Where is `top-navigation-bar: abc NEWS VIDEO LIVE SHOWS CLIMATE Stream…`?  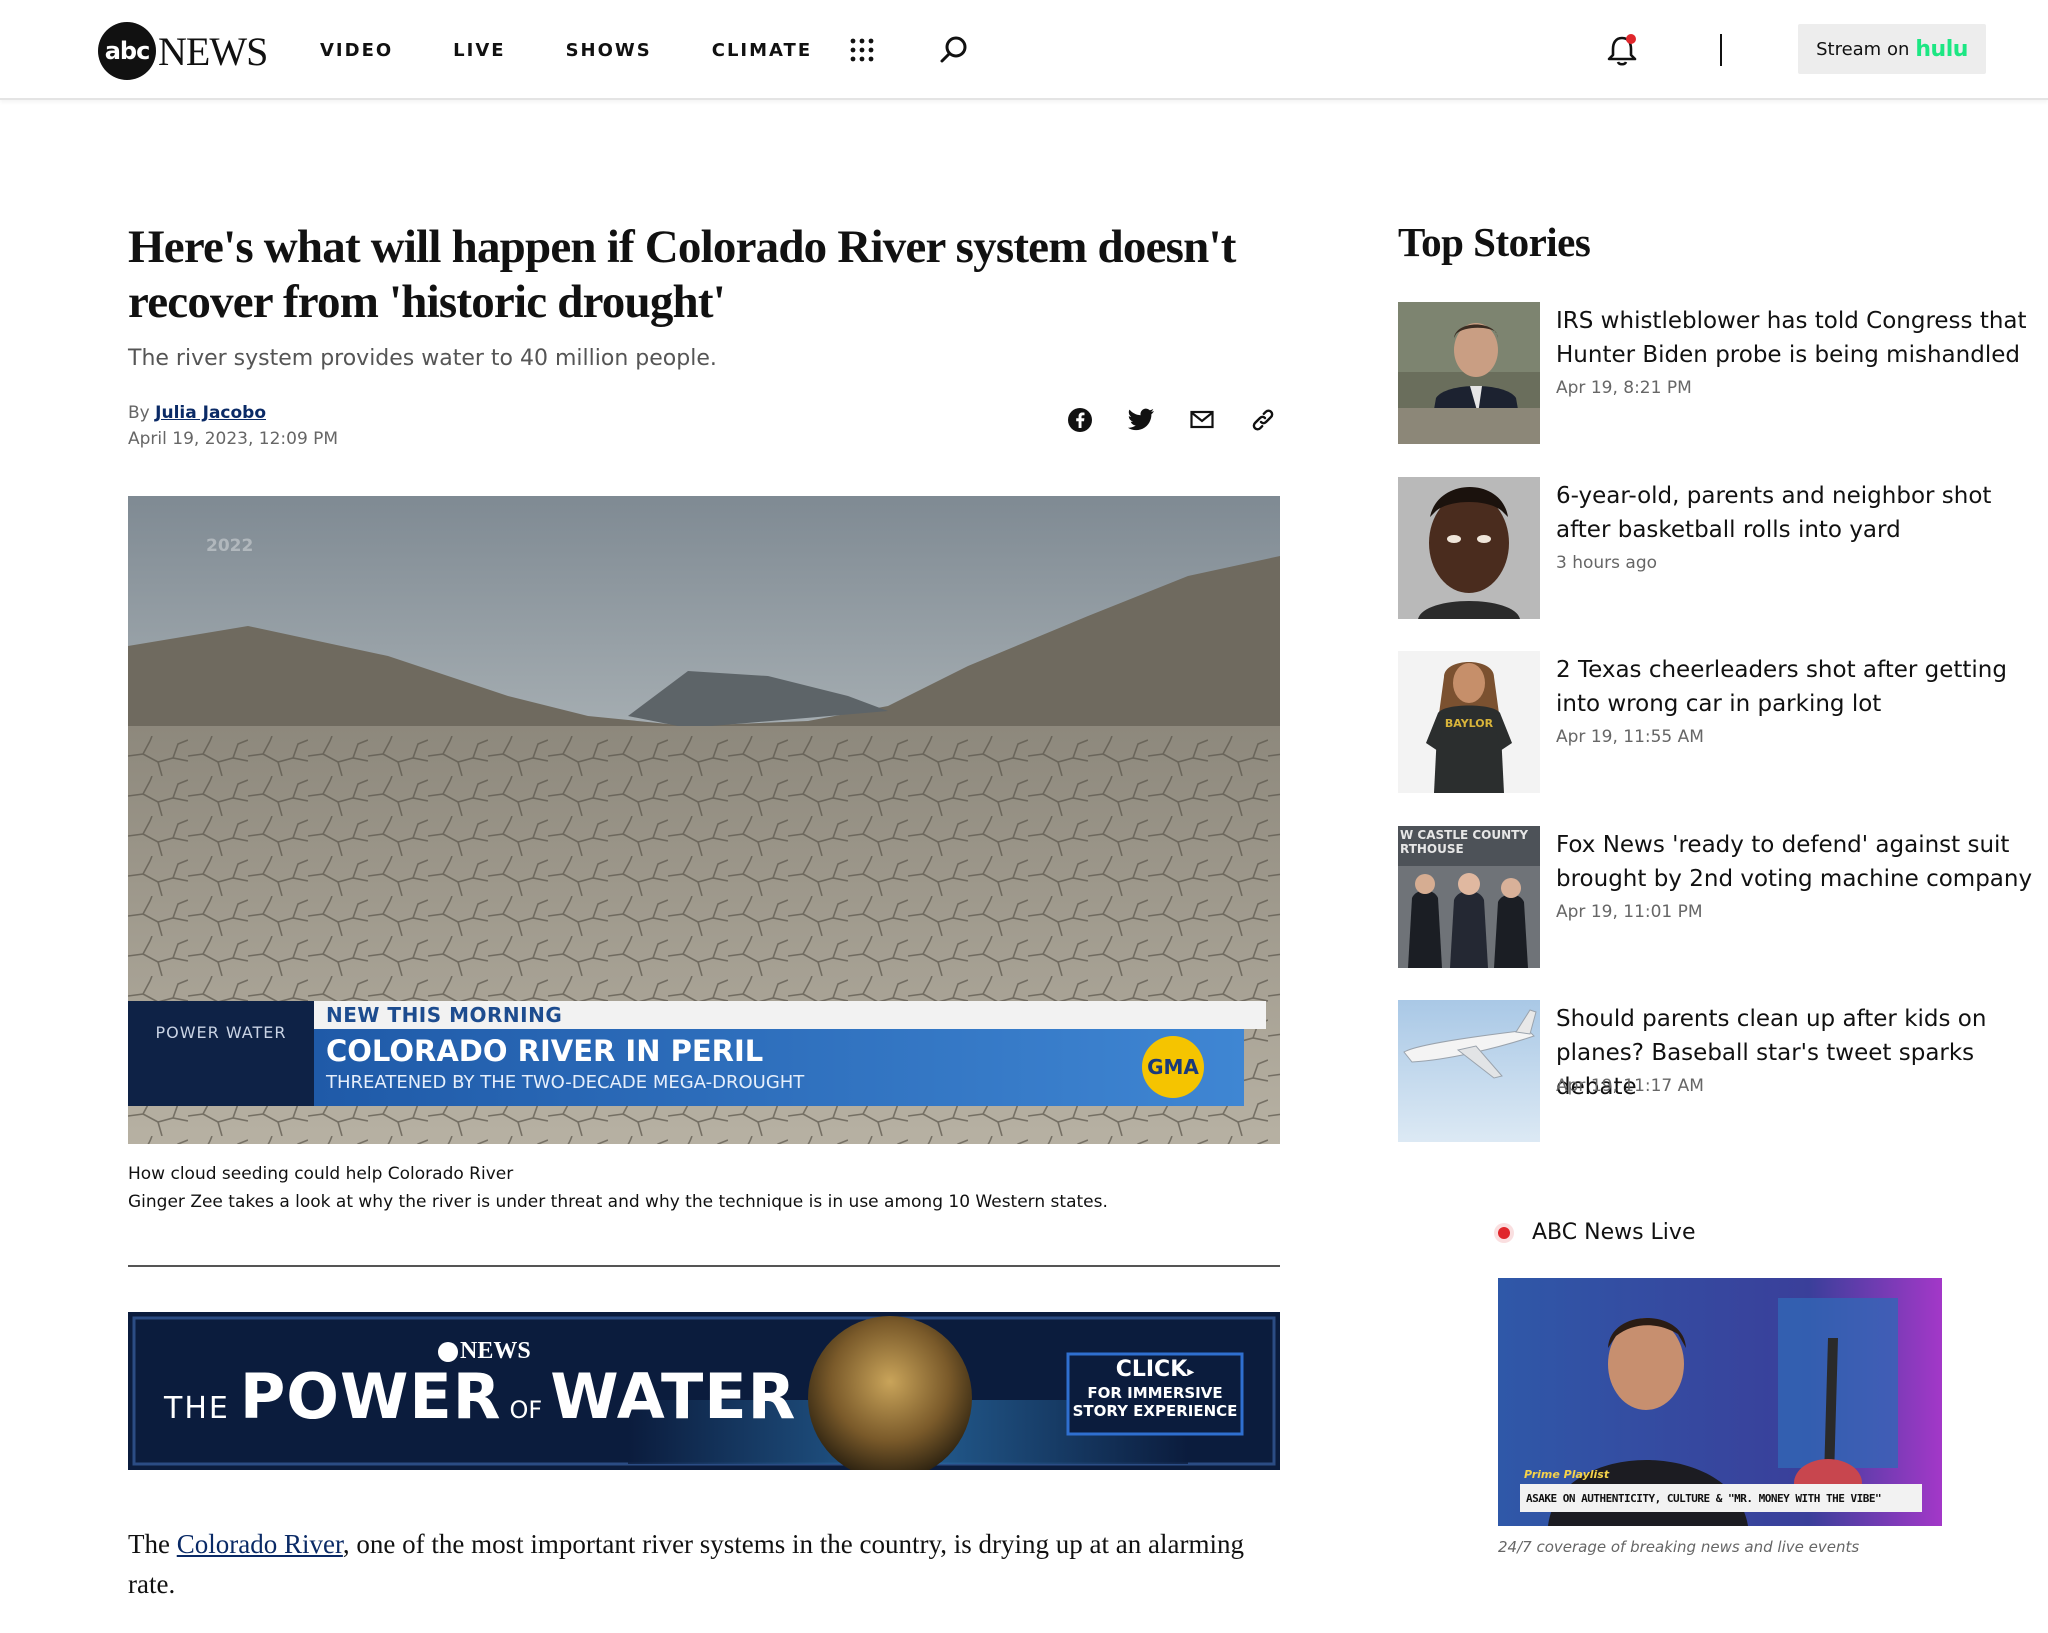 top-navigation-bar: abc NEWS VIDEO LIVE SHOWS CLIMATE Stream… is located at coordinates (1024, 50).